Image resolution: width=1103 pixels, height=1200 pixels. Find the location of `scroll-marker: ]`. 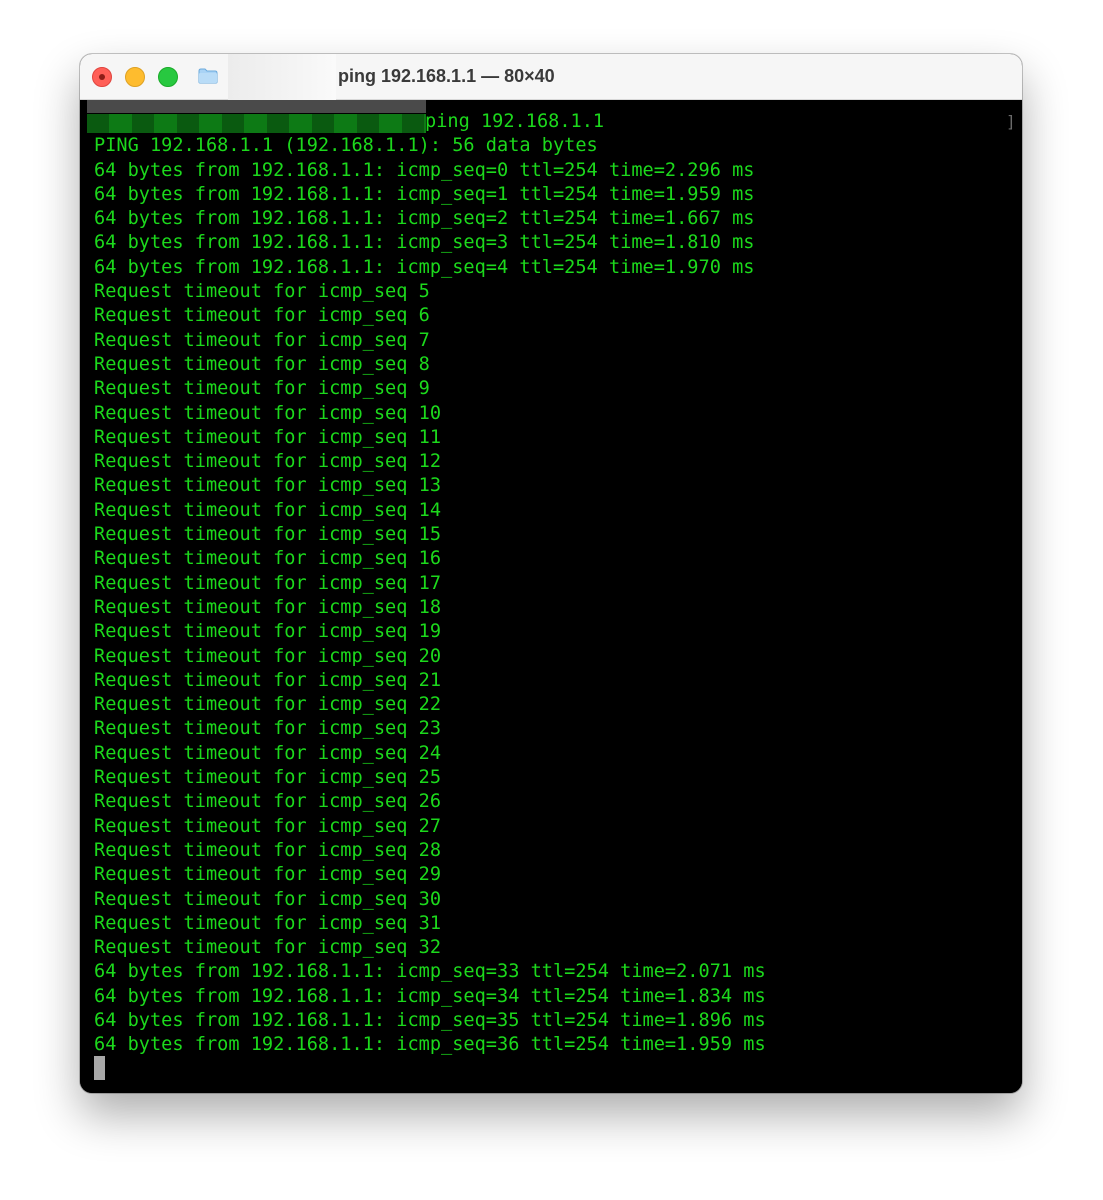

scroll-marker: ] is located at coordinates (1011, 121).